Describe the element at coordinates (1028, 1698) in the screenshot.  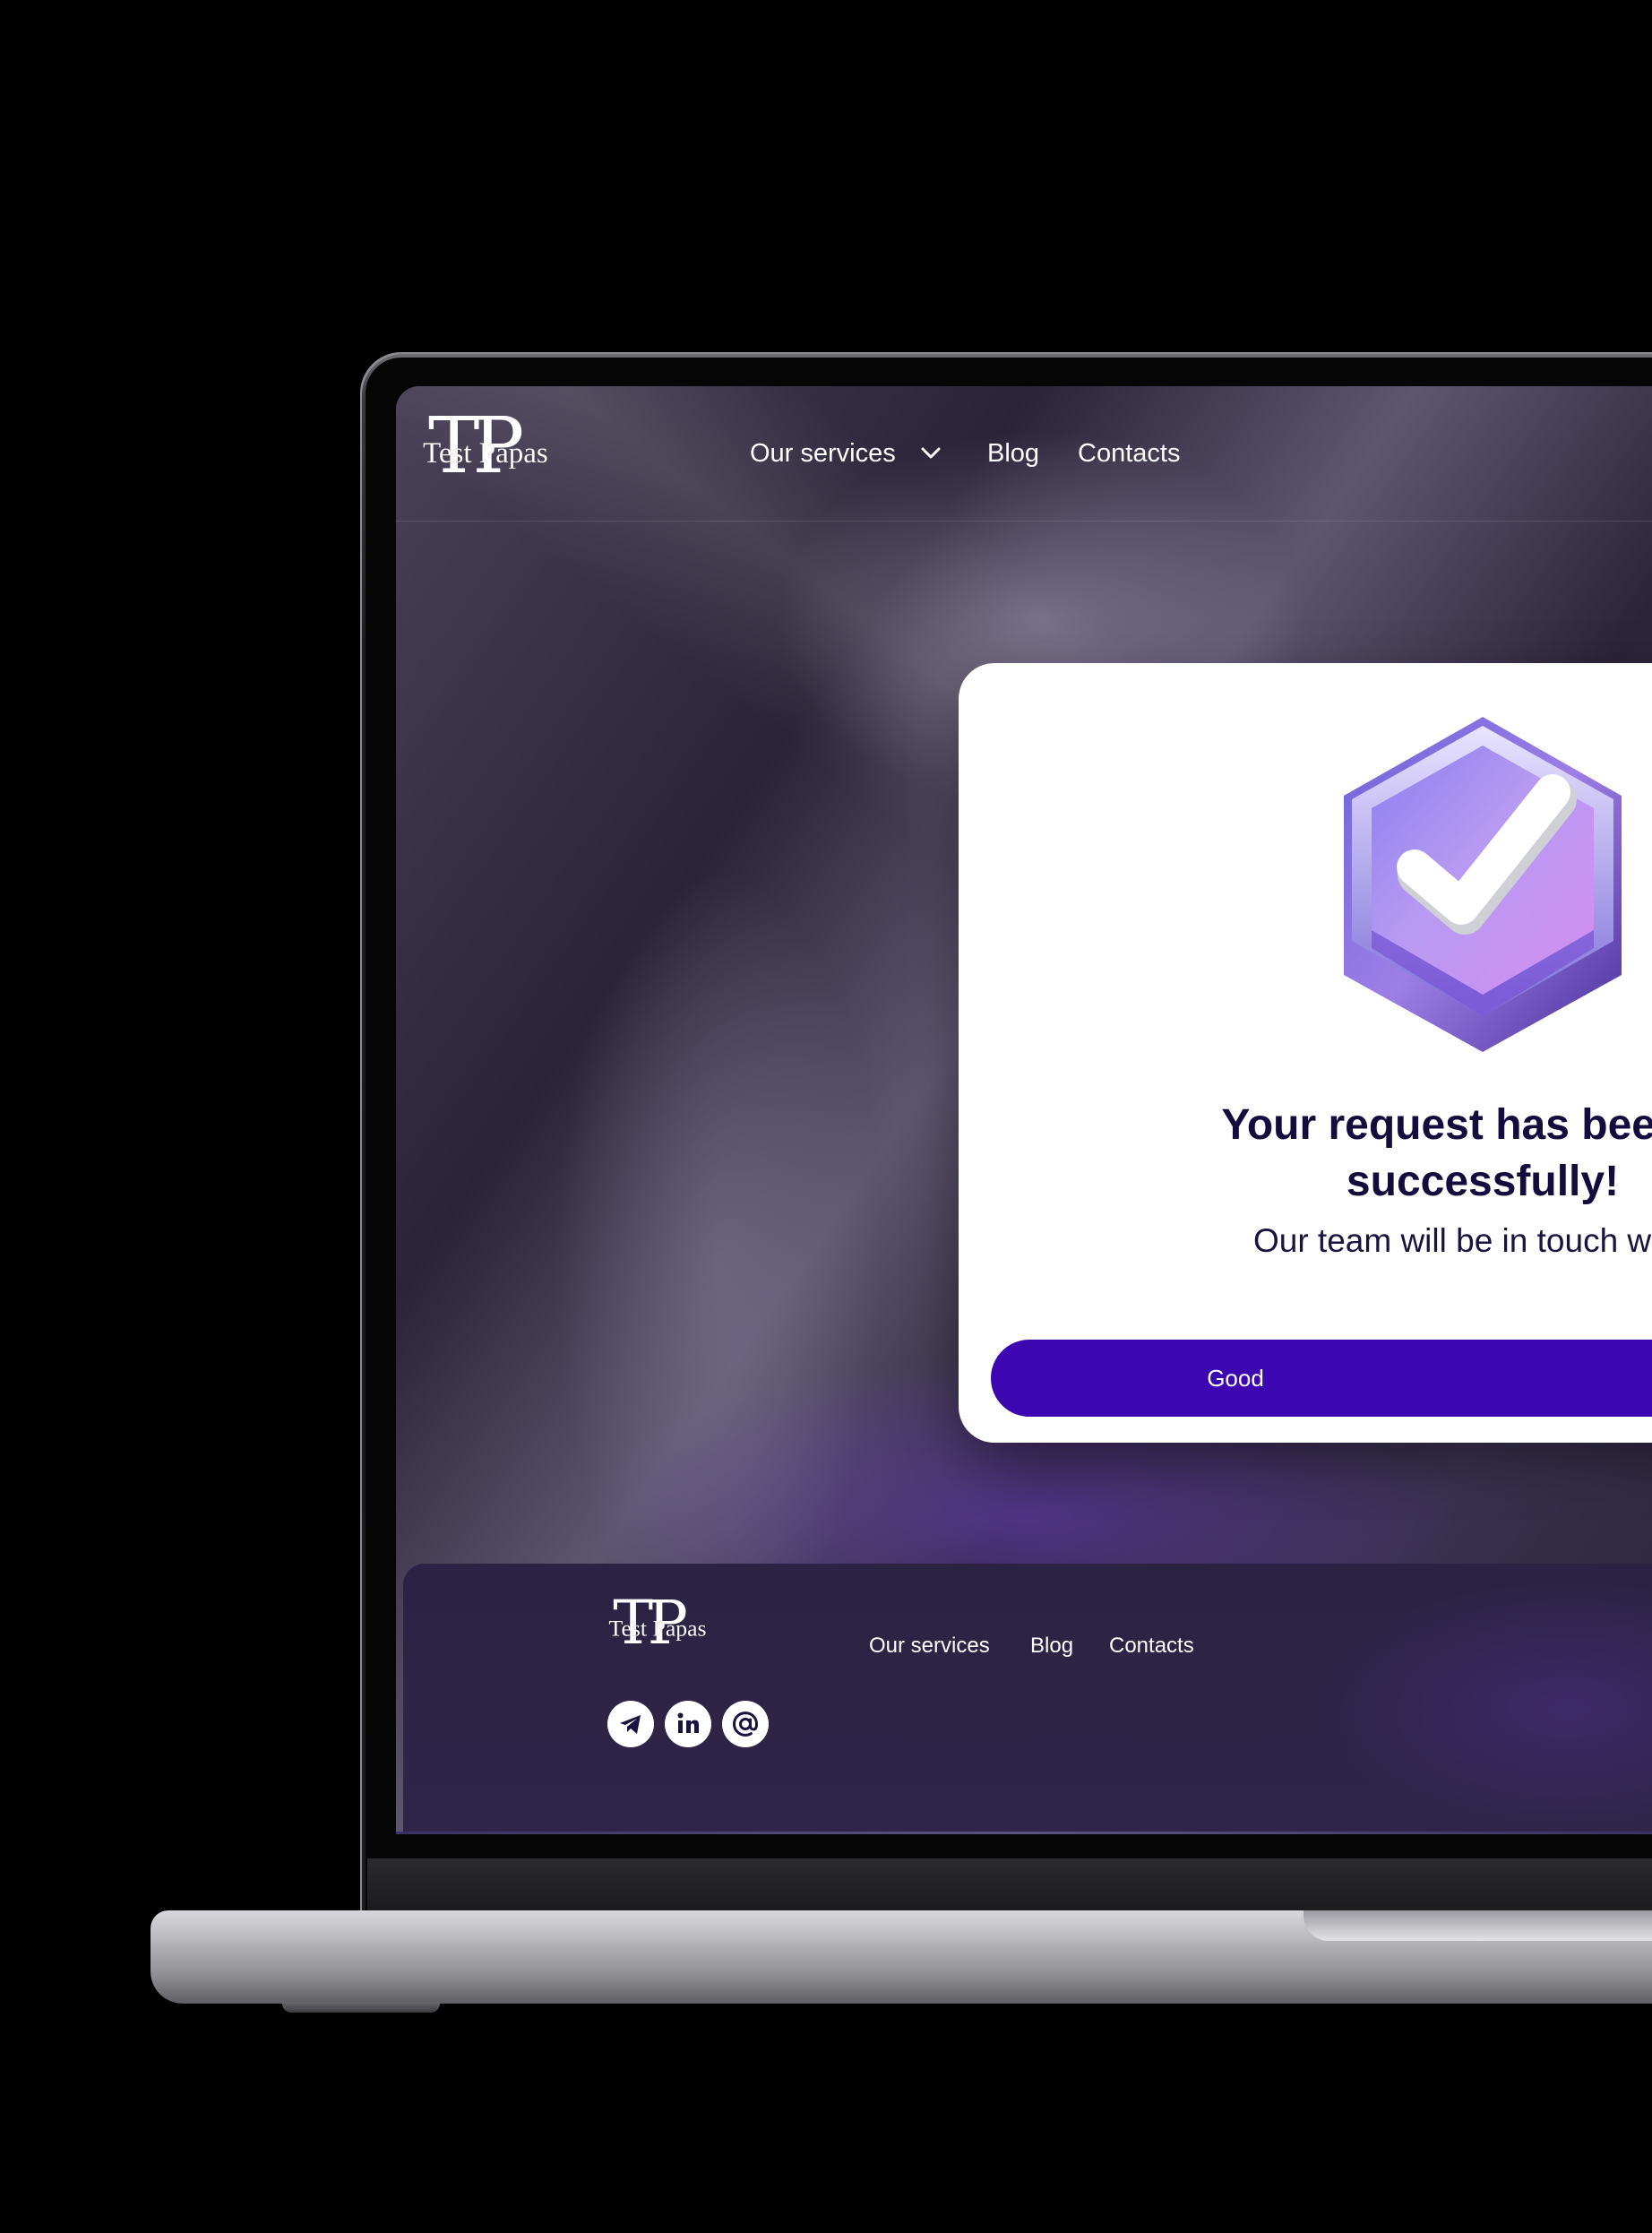
I see `site-footer: TP Test Papas Our services Blog Contacts` at that location.